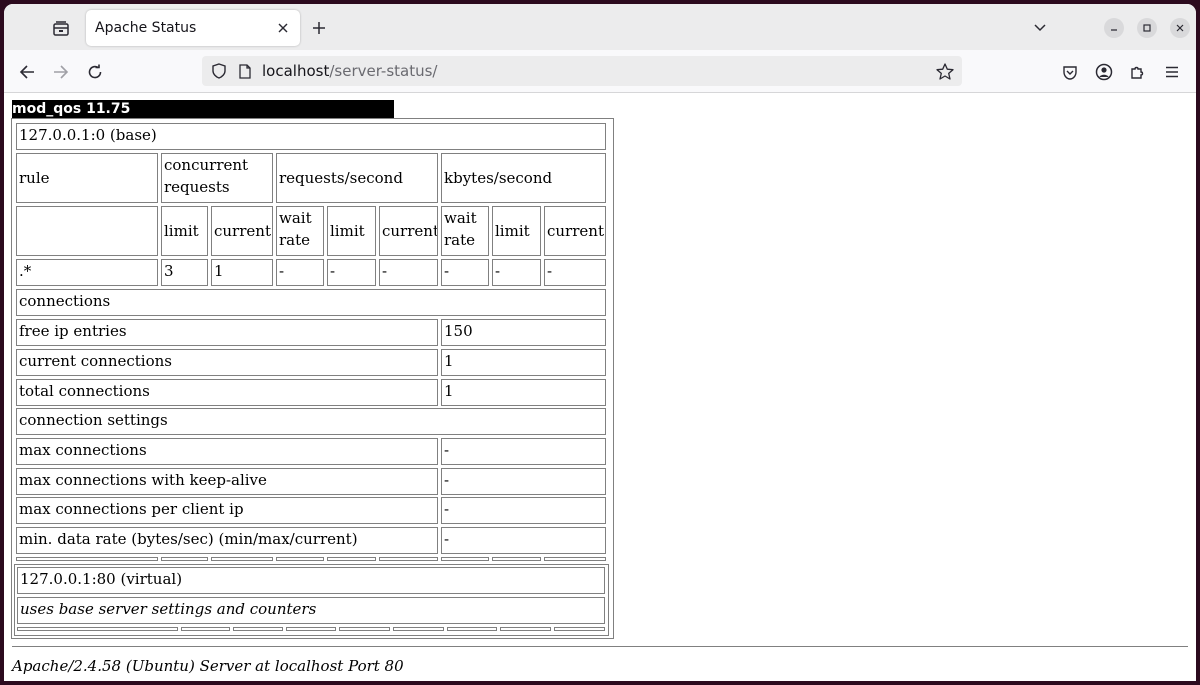  What do you see at coordinates (311, 302) in the screenshot?
I see `connections-header: connections` at bounding box center [311, 302].